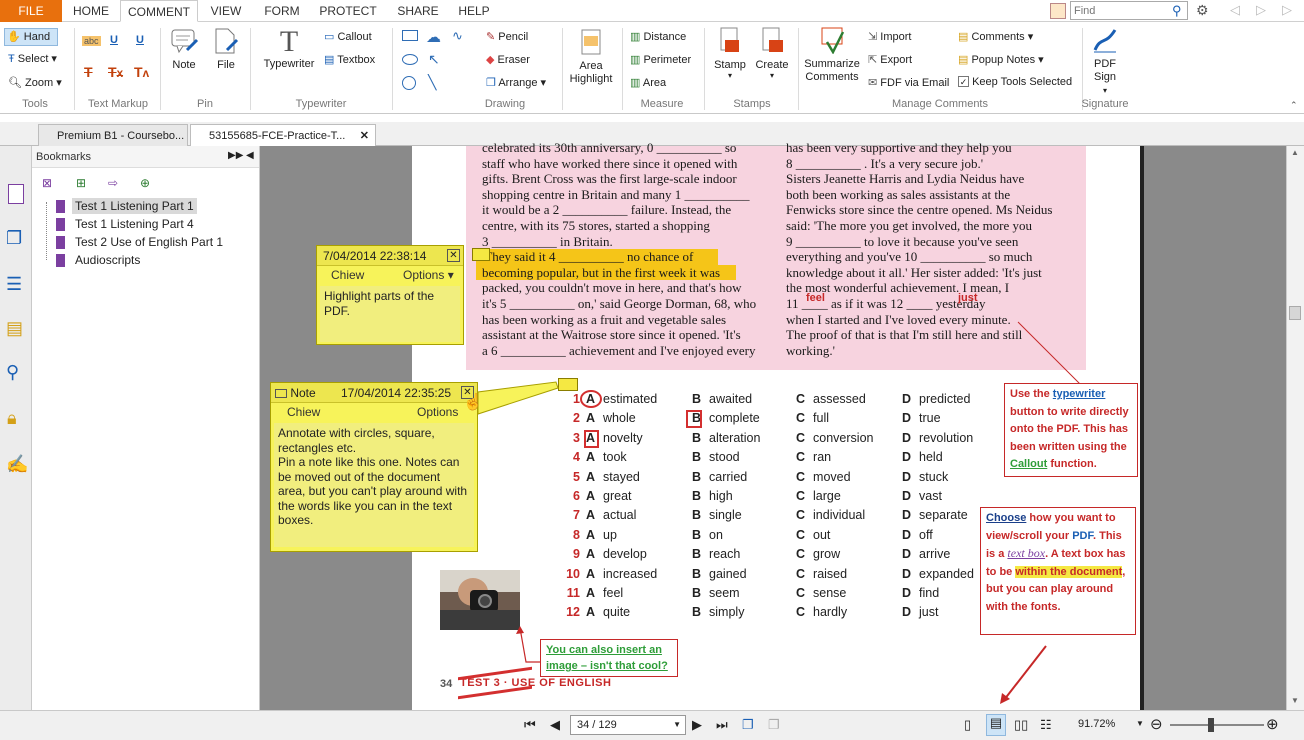  What do you see at coordinates (457, 36) in the screenshot?
I see `polyline-icon: ∿` at bounding box center [457, 36].